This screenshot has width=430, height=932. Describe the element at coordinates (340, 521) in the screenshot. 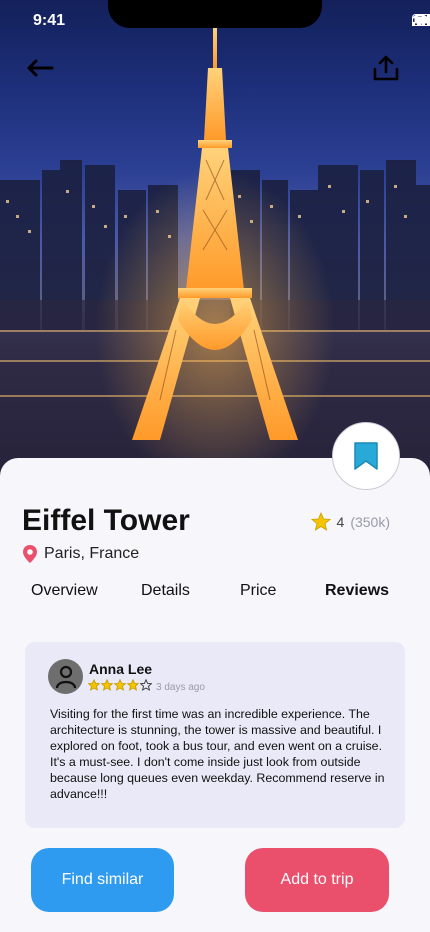

I see `rating-value: 4` at that location.